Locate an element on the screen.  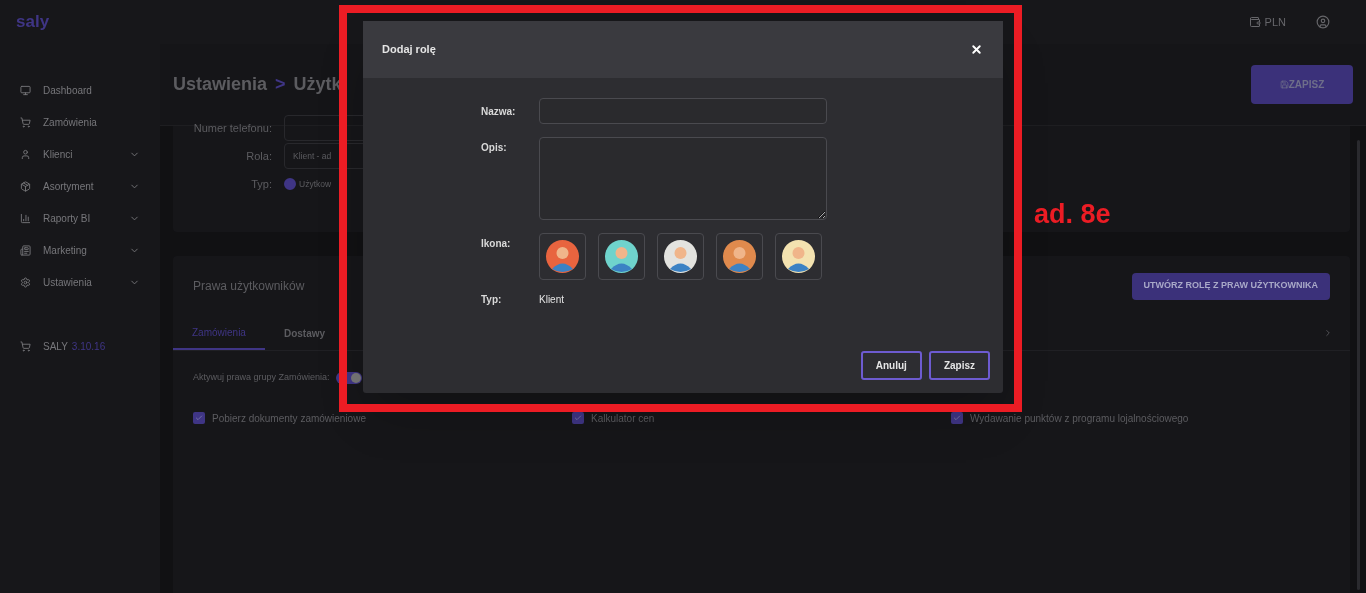
create-role-button: UTWÓRZ ROLĘ Z PRAW UŻYTKOWNIKA is located at coordinates (1230, 286).